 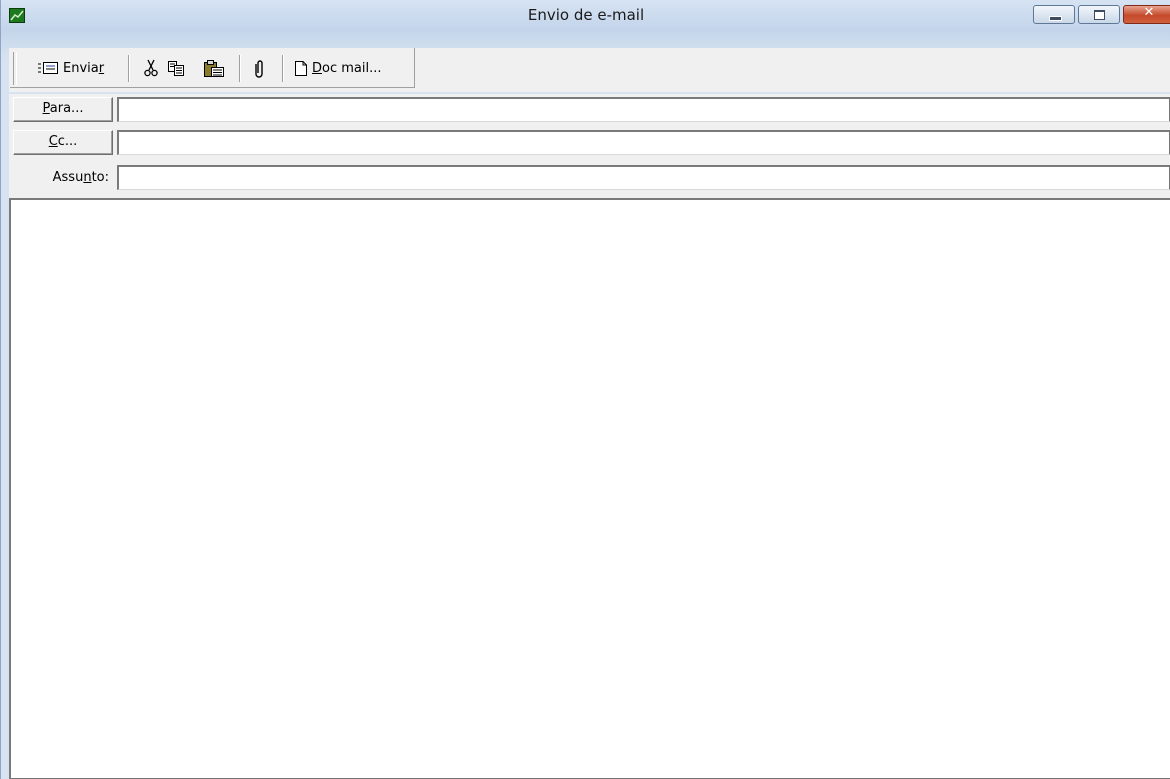 I want to click on paste-button, so click(x=214, y=68).